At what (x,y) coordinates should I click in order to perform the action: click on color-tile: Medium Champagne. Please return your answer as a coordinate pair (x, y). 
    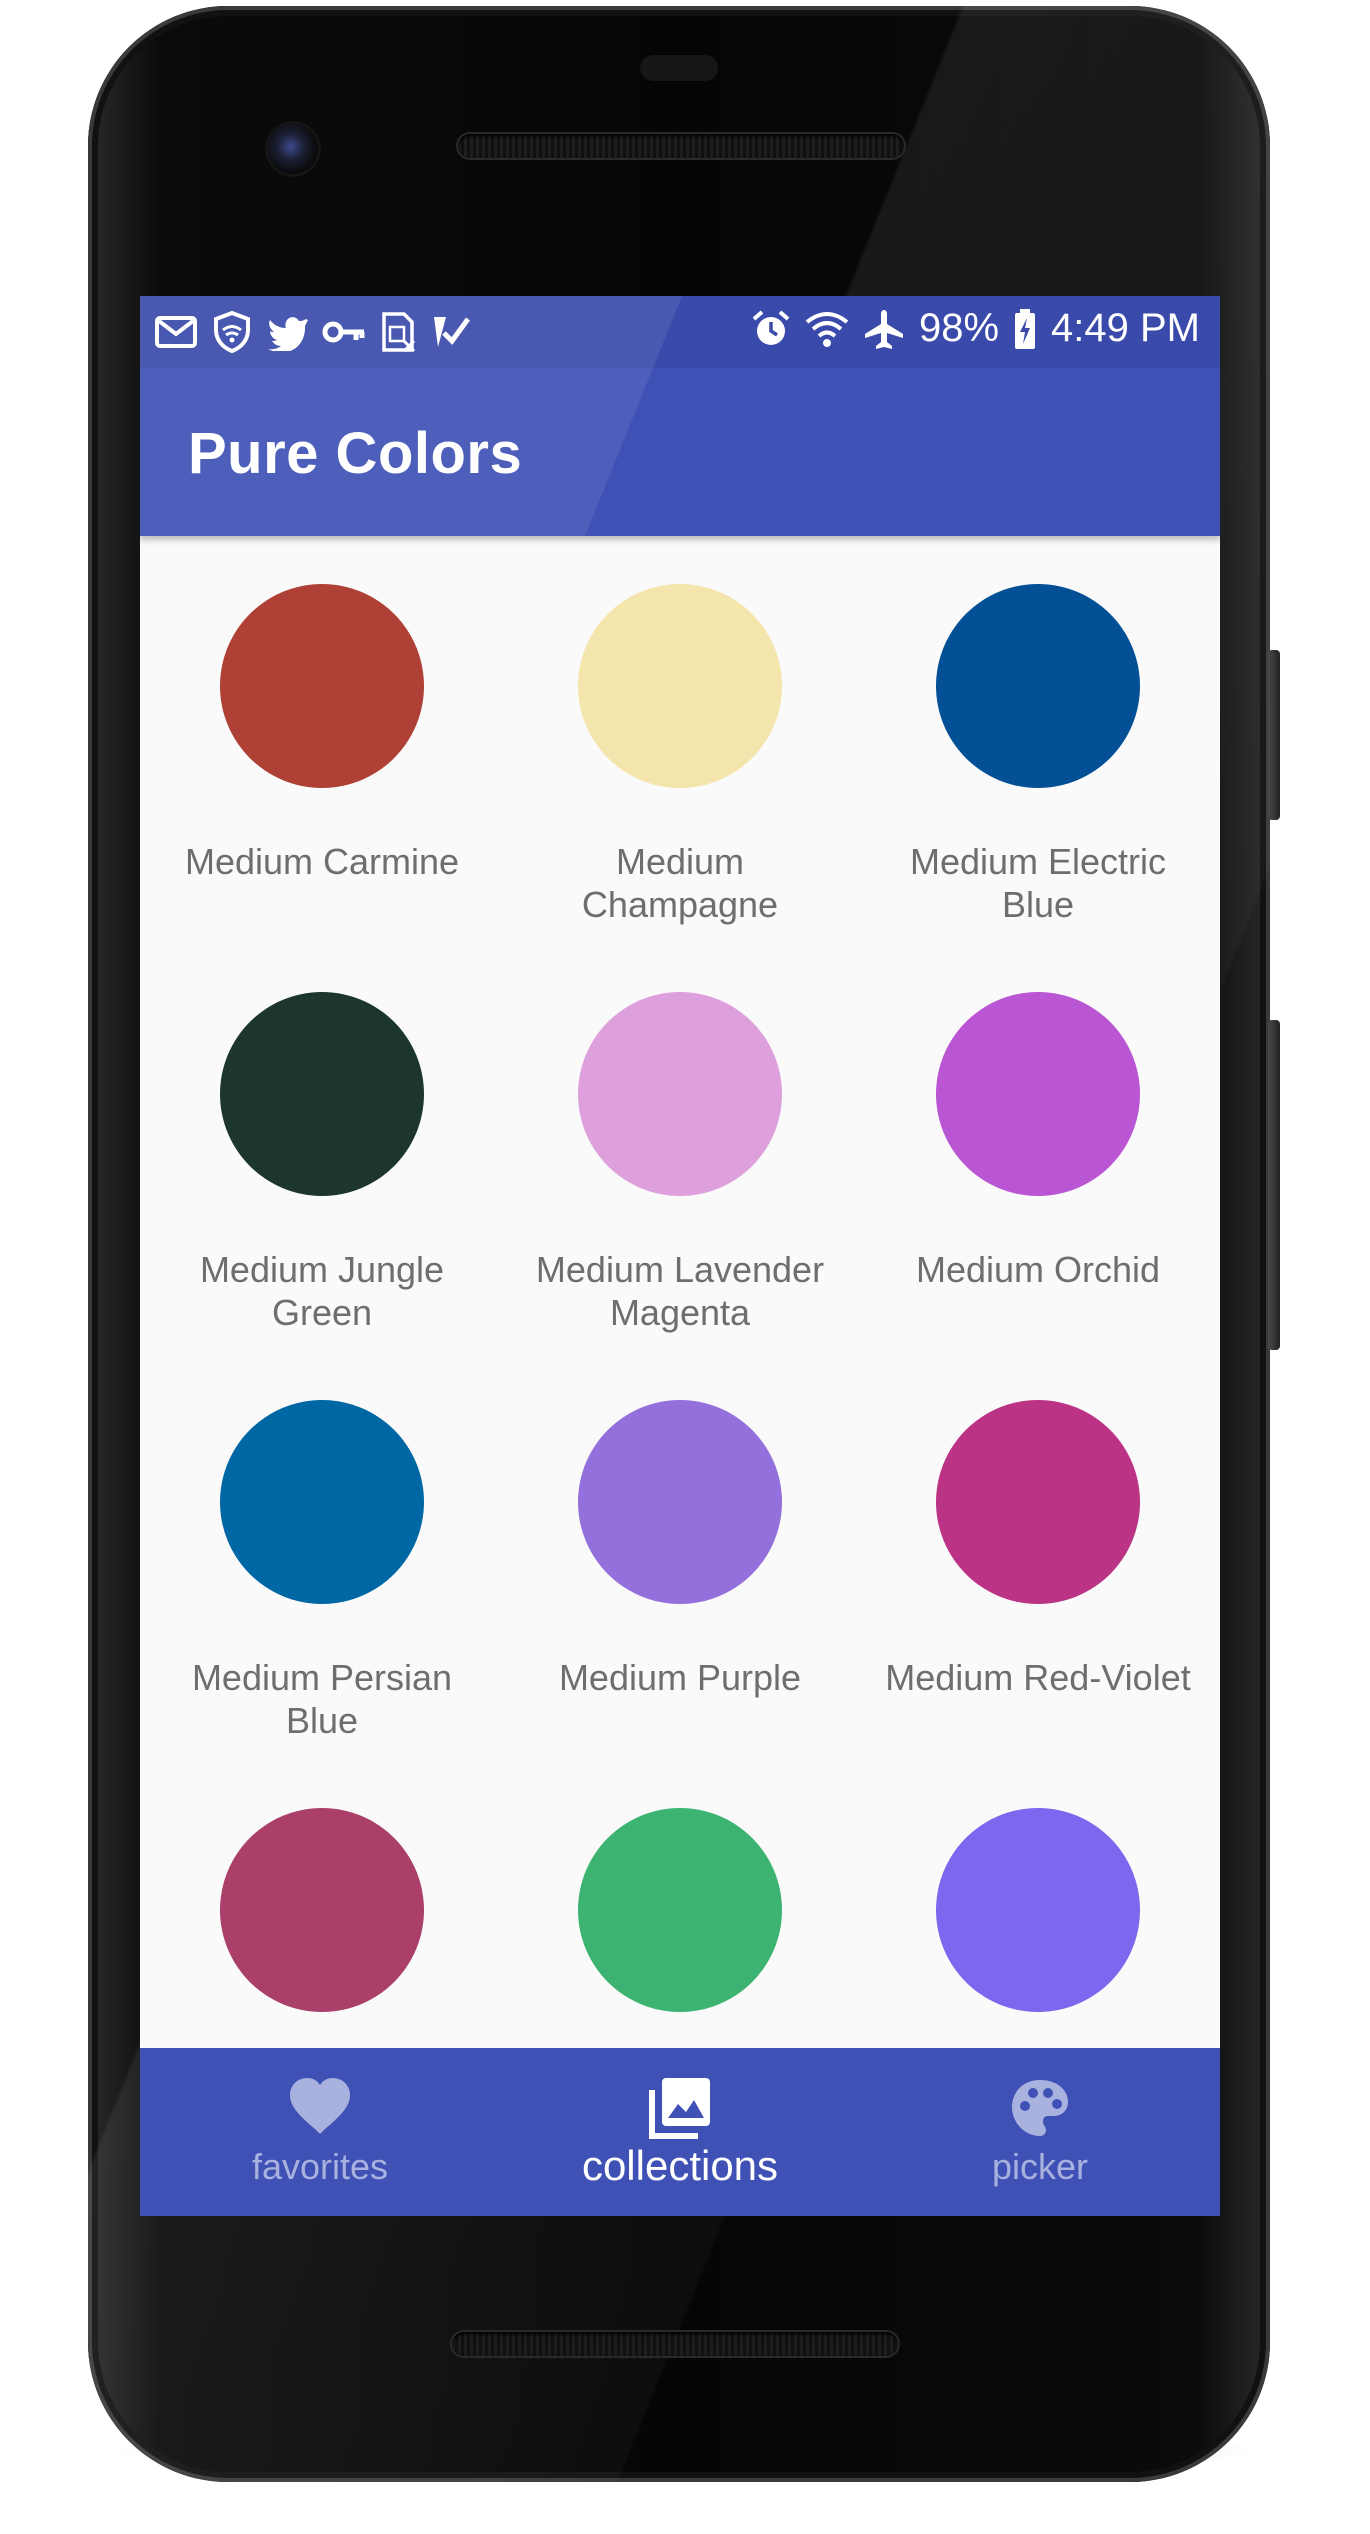
    Looking at the image, I should click on (680, 755).